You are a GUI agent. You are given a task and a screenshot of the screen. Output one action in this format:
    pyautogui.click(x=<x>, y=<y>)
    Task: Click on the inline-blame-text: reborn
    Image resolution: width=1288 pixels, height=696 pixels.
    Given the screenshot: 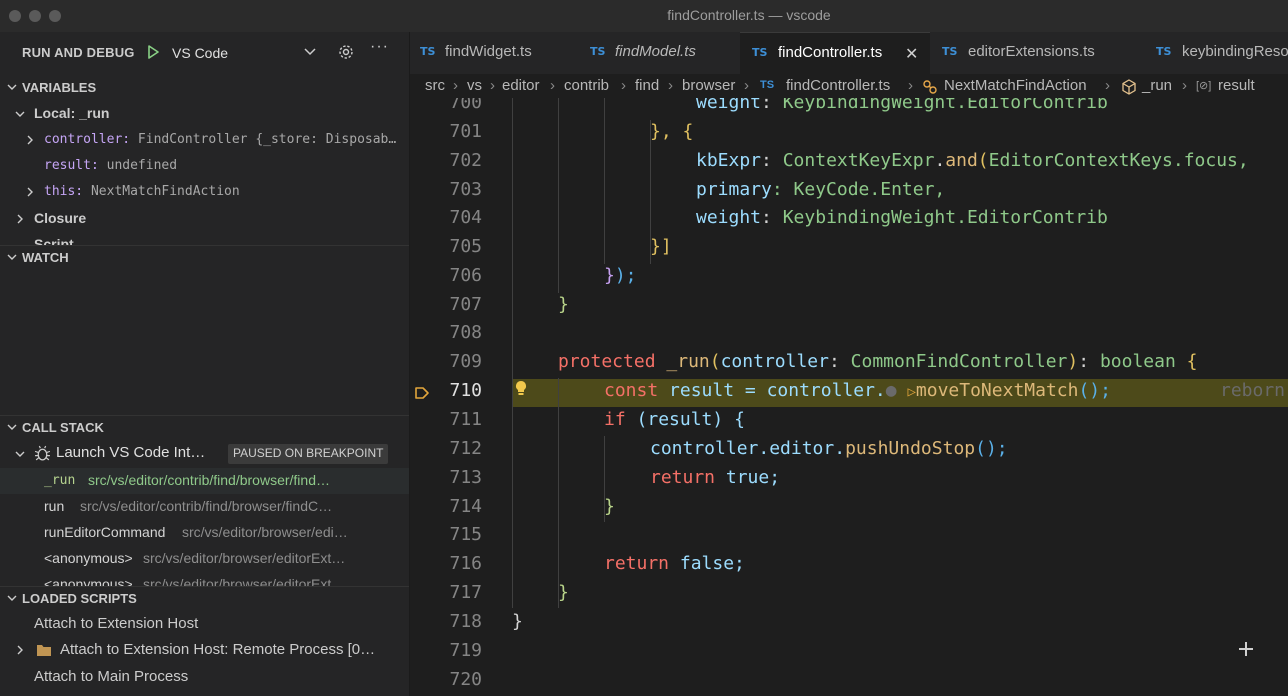 What is the action you would take?
    pyautogui.click(x=1253, y=390)
    